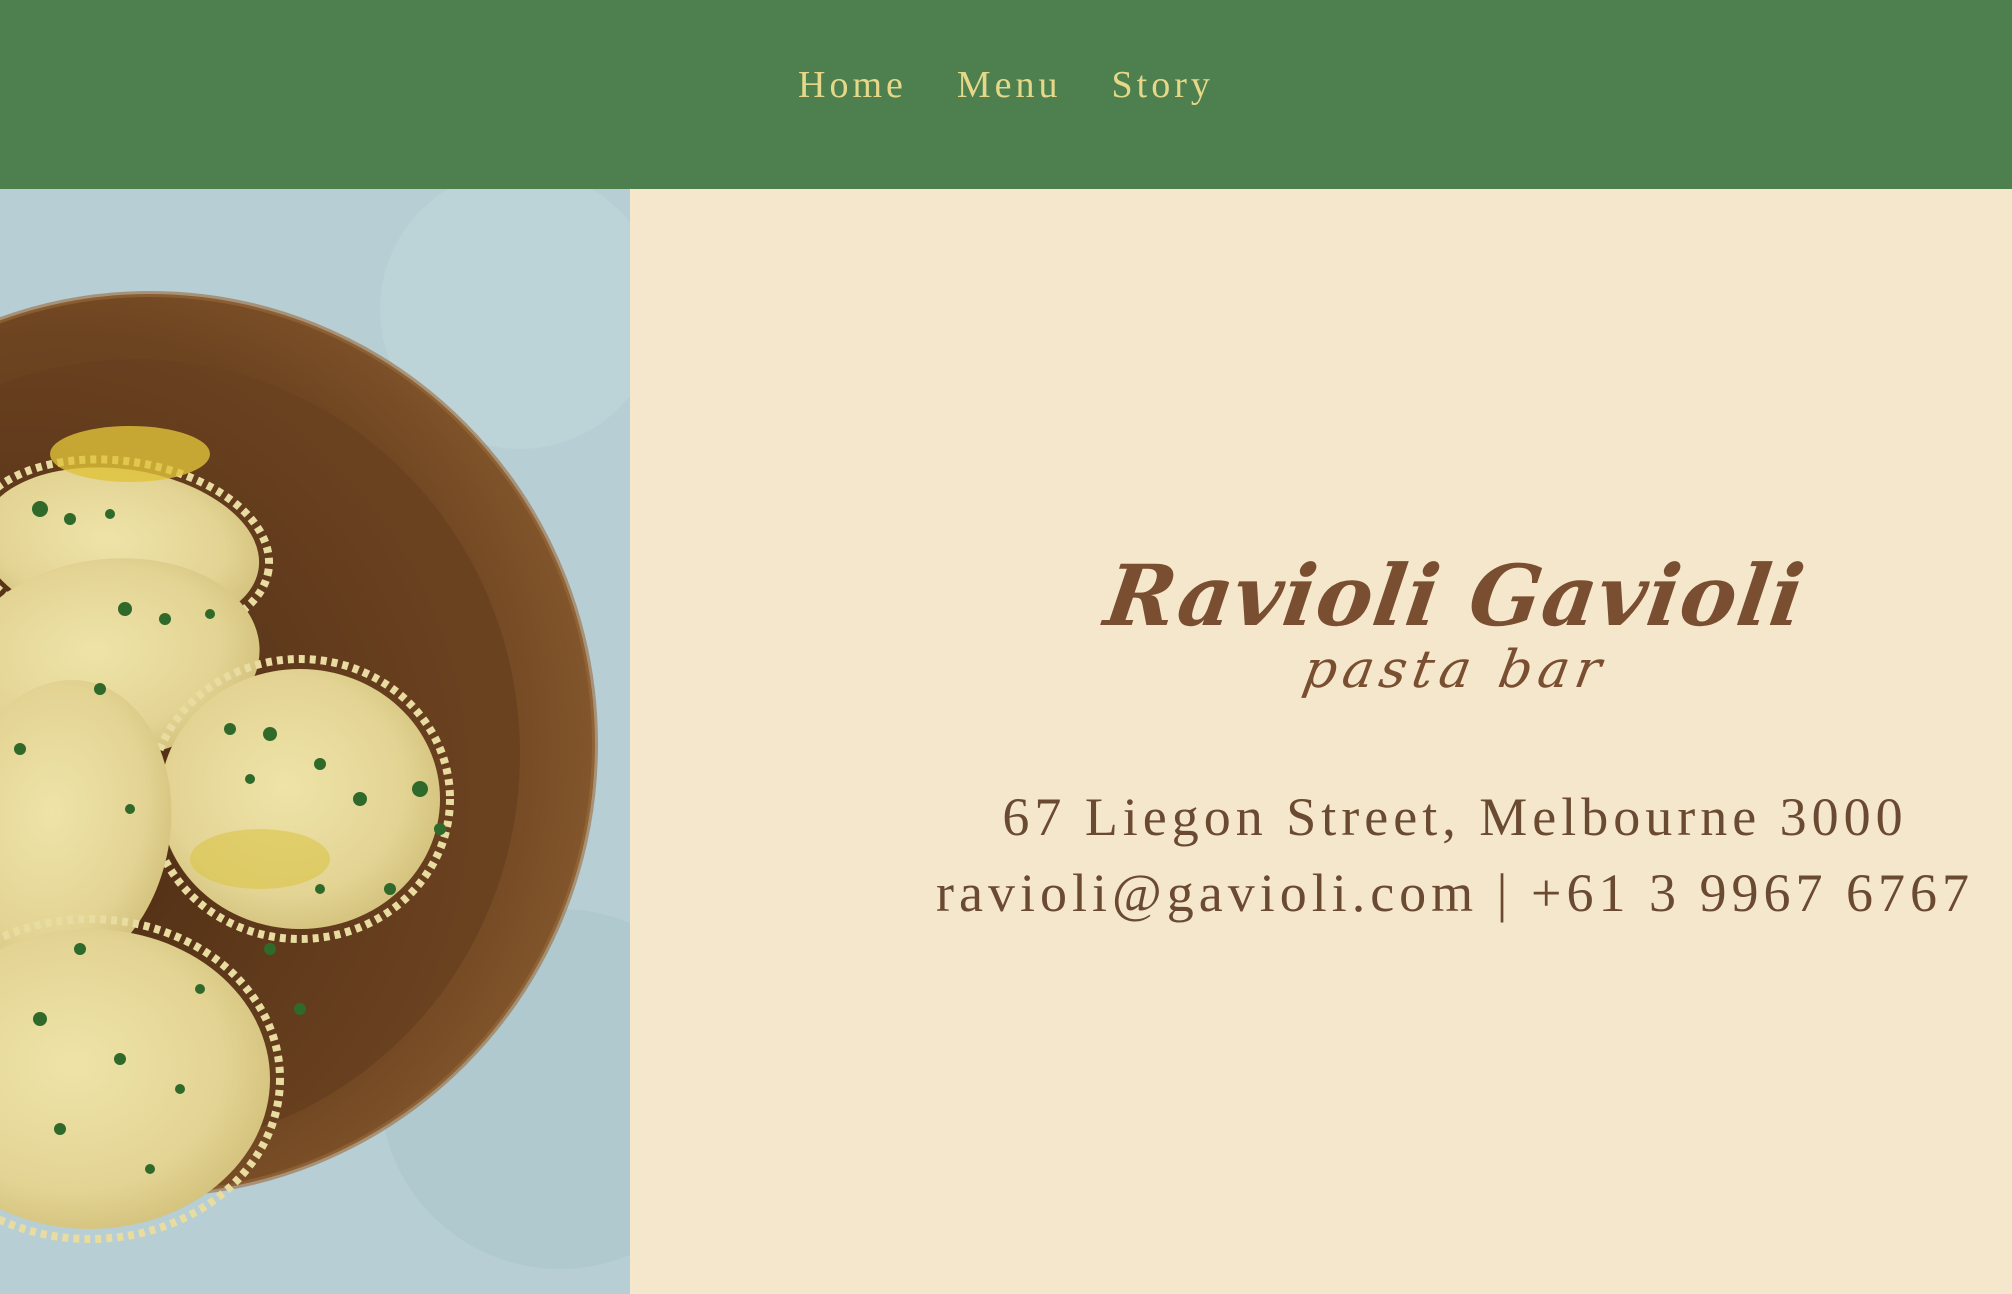 The width and height of the screenshot is (2012, 1294). What do you see at coordinates (1455, 817) in the screenshot?
I see `address-text: 67 Liegon Street, Melbourne 3000` at bounding box center [1455, 817].